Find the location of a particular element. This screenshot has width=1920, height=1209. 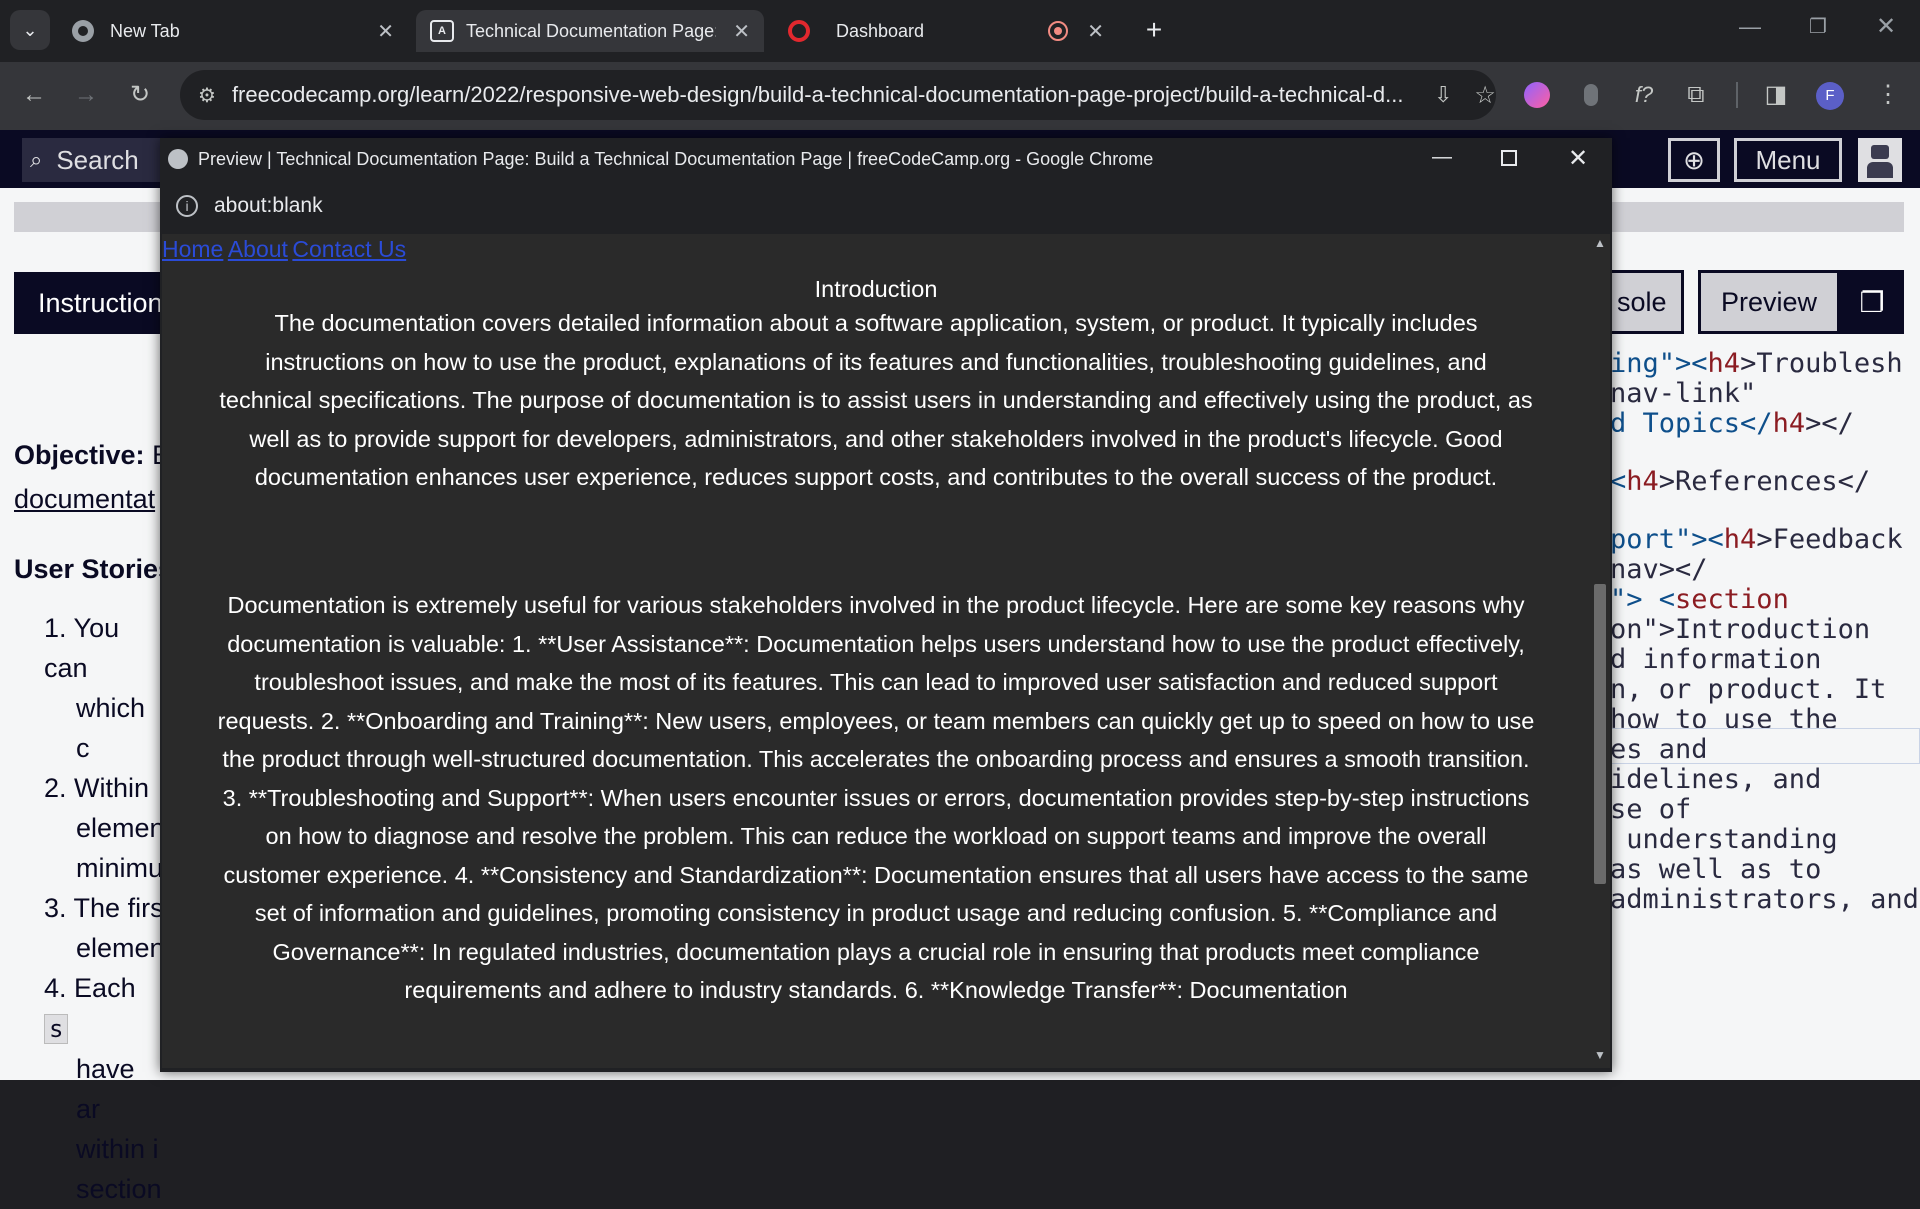

divider is located at coordinates (1737, 95).